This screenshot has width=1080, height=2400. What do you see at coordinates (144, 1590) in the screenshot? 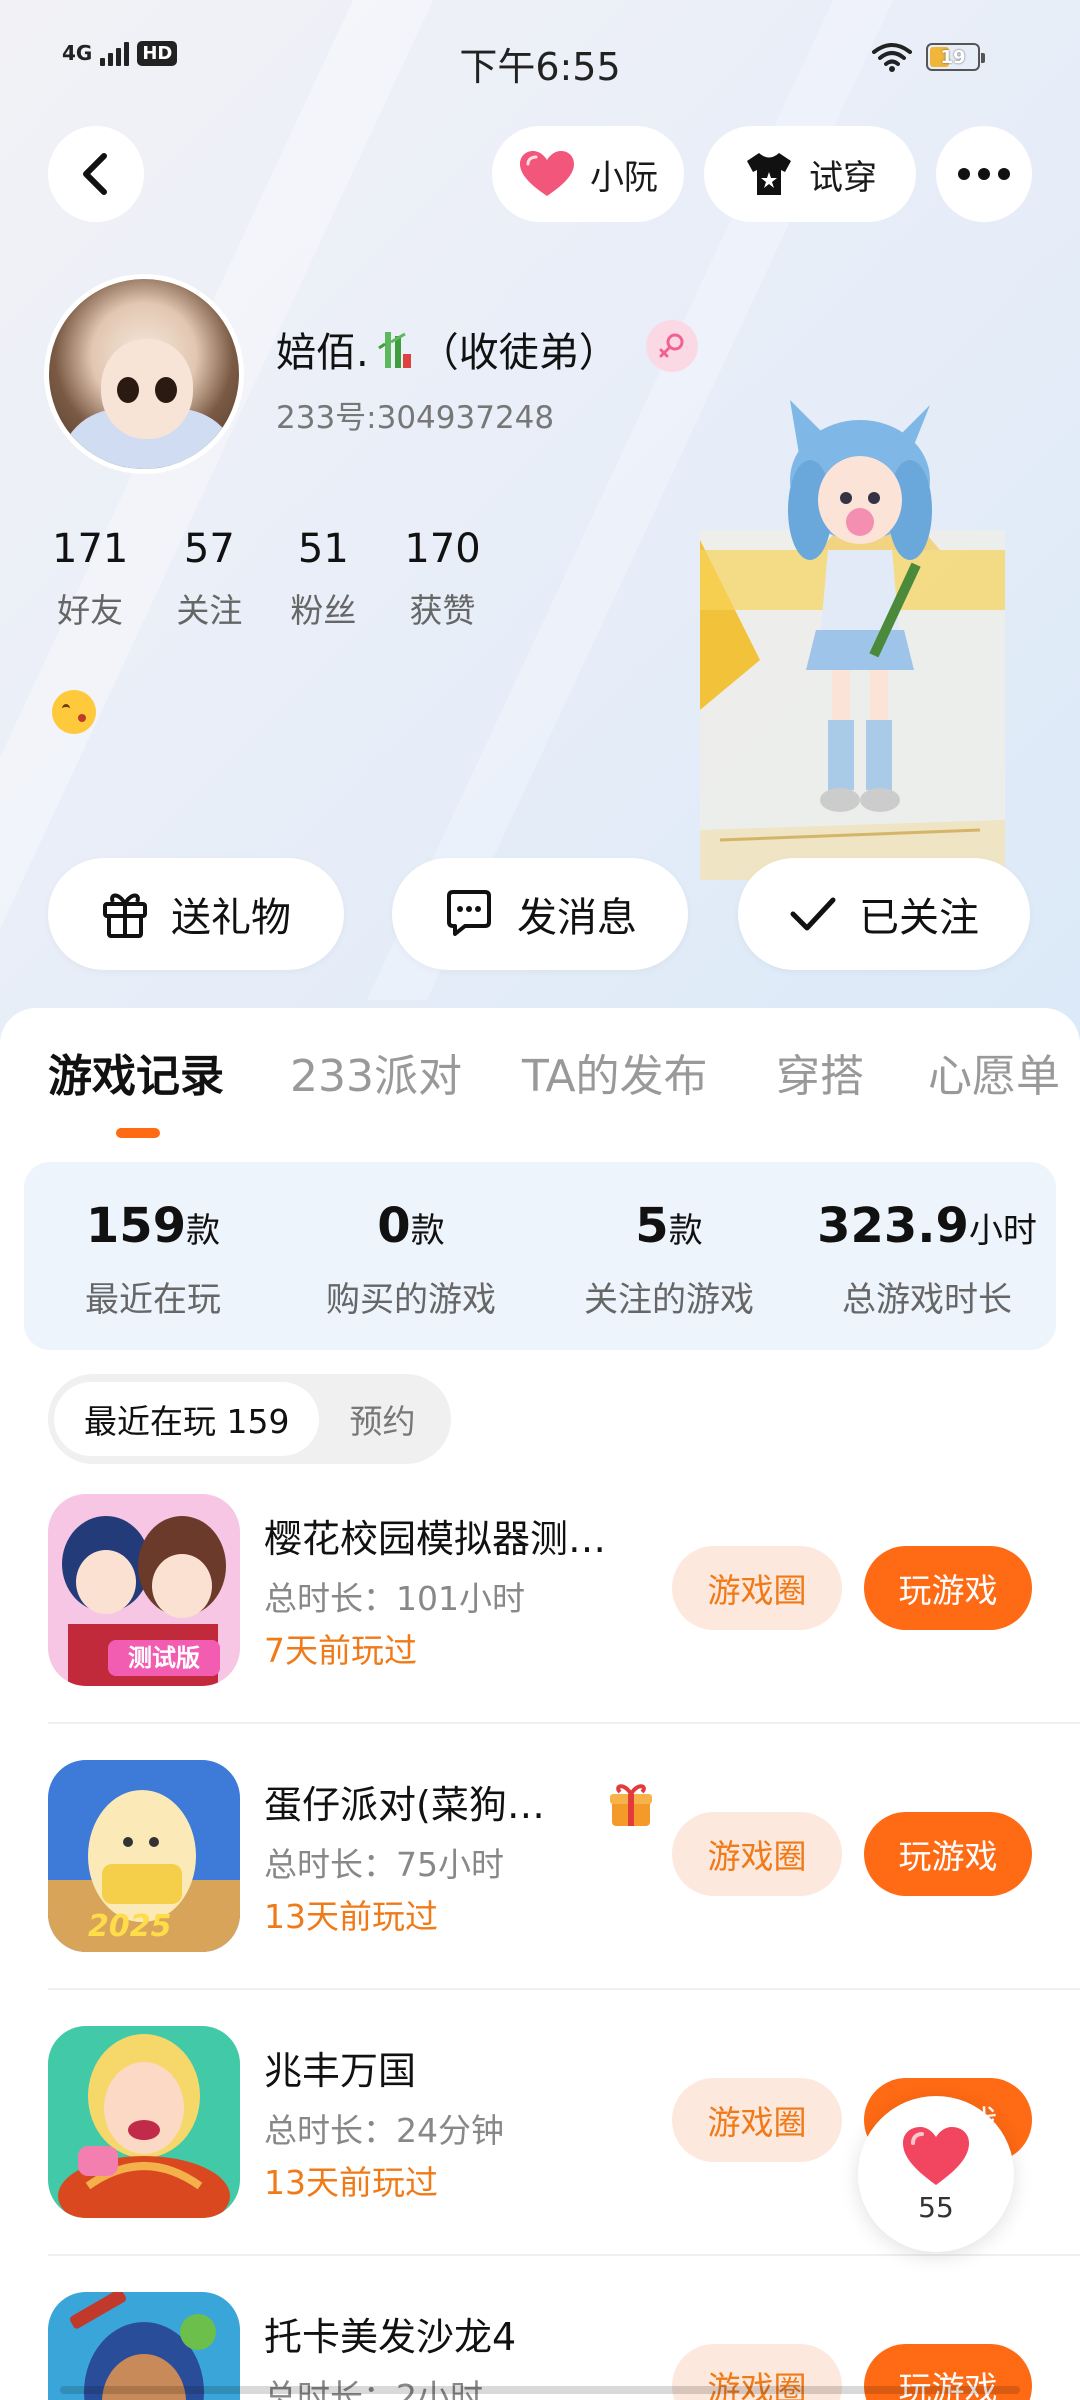
I see `game-icon: 测试版` at bounding box center [144, 1590].